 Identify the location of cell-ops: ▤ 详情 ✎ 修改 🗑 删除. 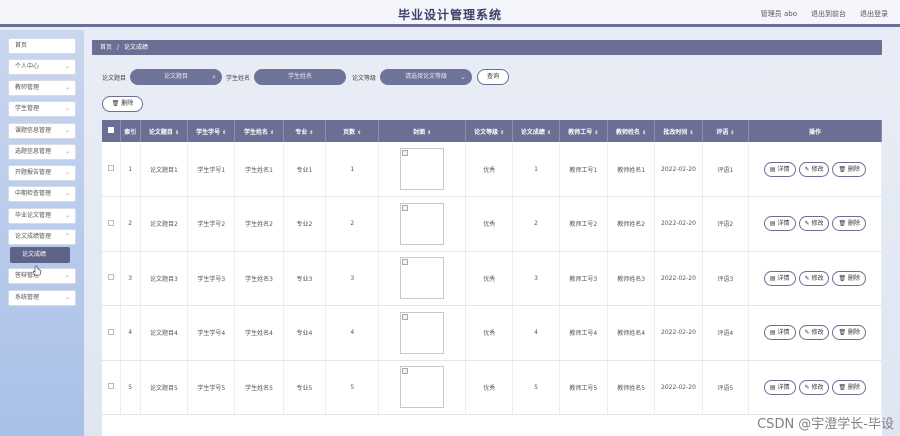
(815, 333).